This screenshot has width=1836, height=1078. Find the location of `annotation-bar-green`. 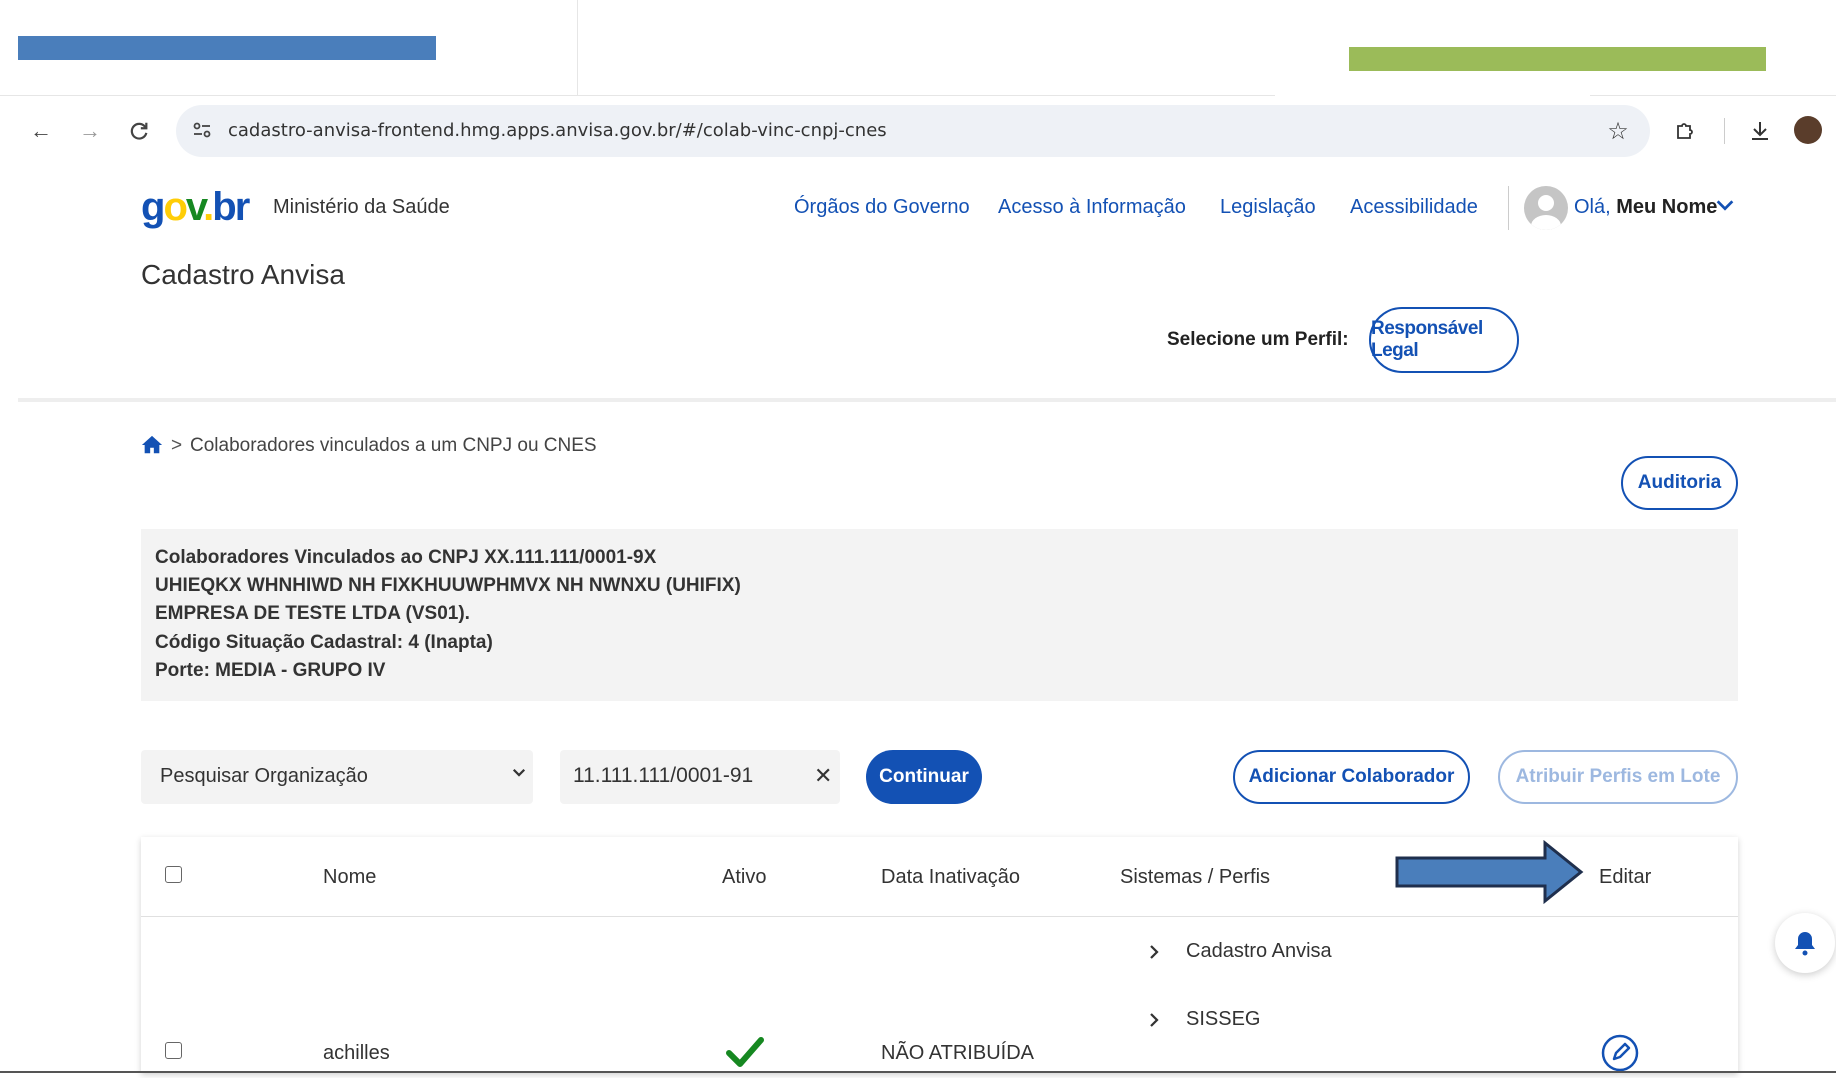

annotation-bar-green is located at coordinates (1557, 59).